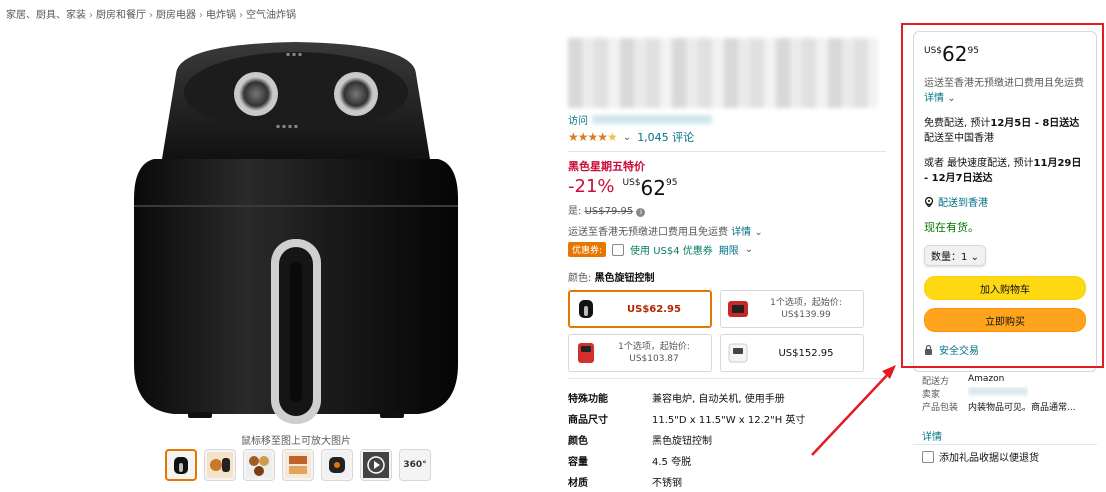 The image size is (1106, 492). What do you see at coordinates (728, 137) in the screenshot?
I see `rating-row: ★★★★★ ⌄ 1,045 评论` at bounding box center [728, 137].